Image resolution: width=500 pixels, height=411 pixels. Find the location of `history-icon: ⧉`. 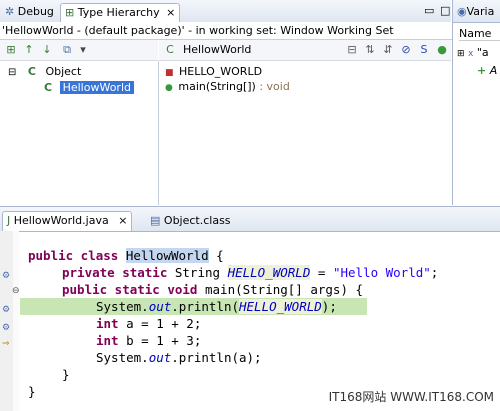

history-icon: ⧉ is located at coordinates (67, 50).